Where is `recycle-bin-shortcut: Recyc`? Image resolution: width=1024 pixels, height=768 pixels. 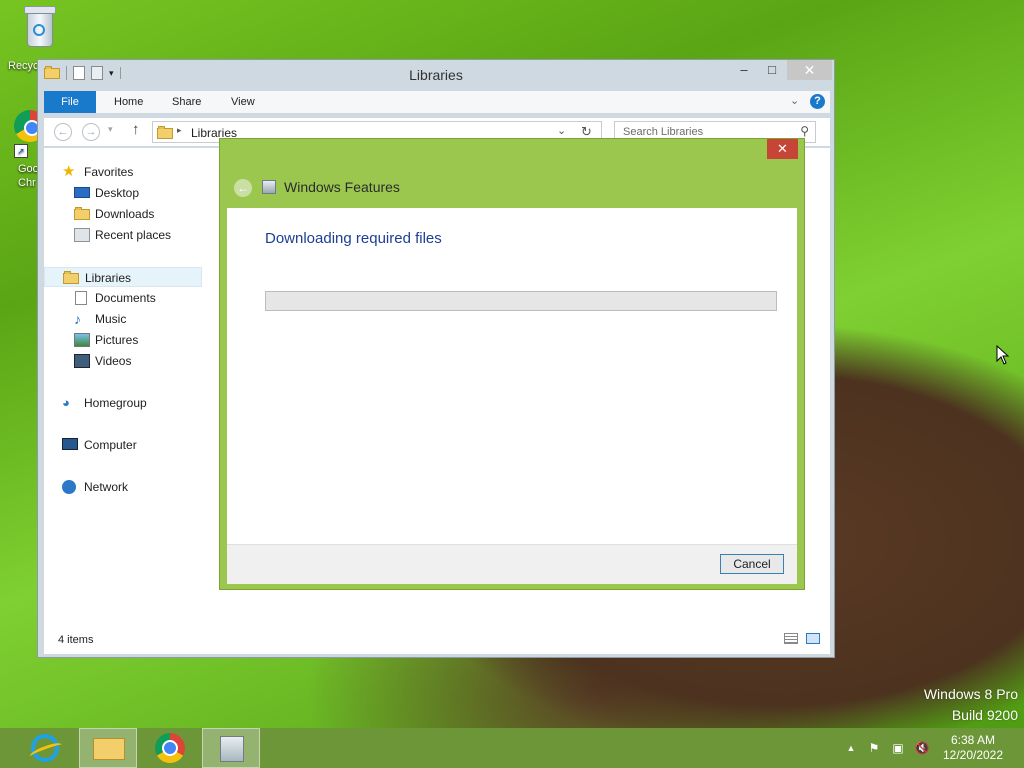 recycle-bin-shortcut: Recyc is located at coordinates (38, 39).